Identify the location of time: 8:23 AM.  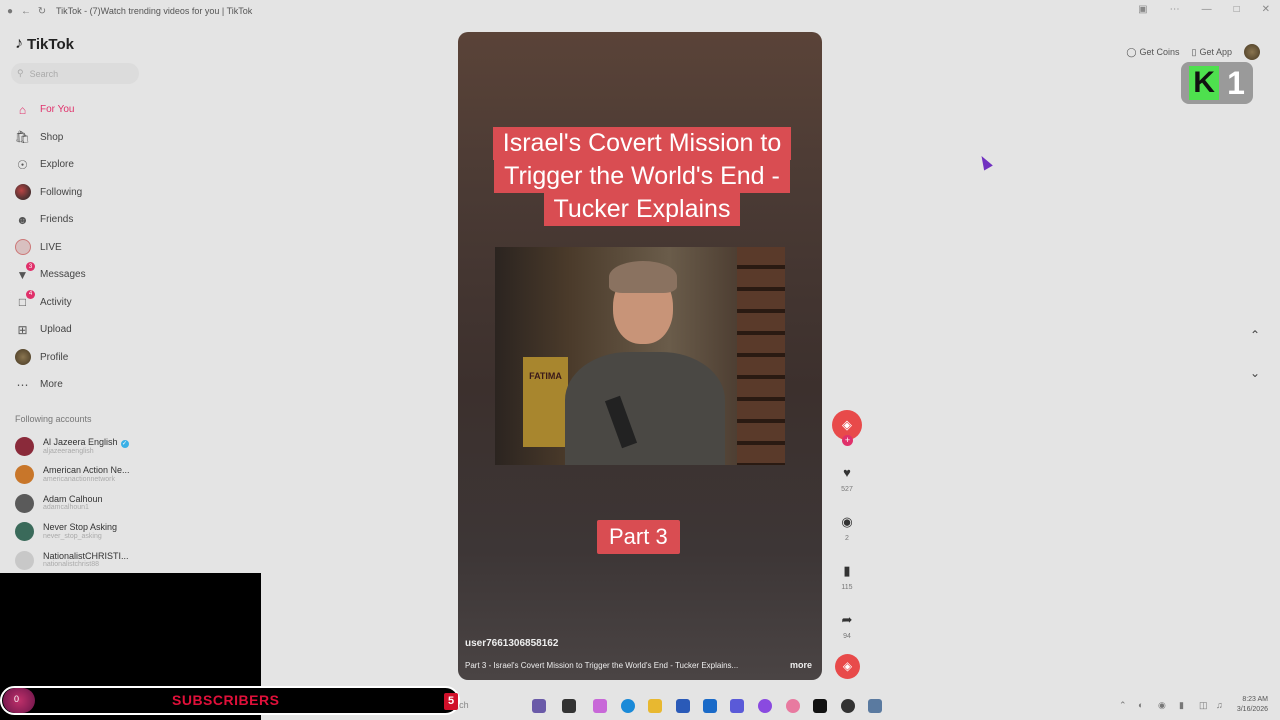
(1255, 699).